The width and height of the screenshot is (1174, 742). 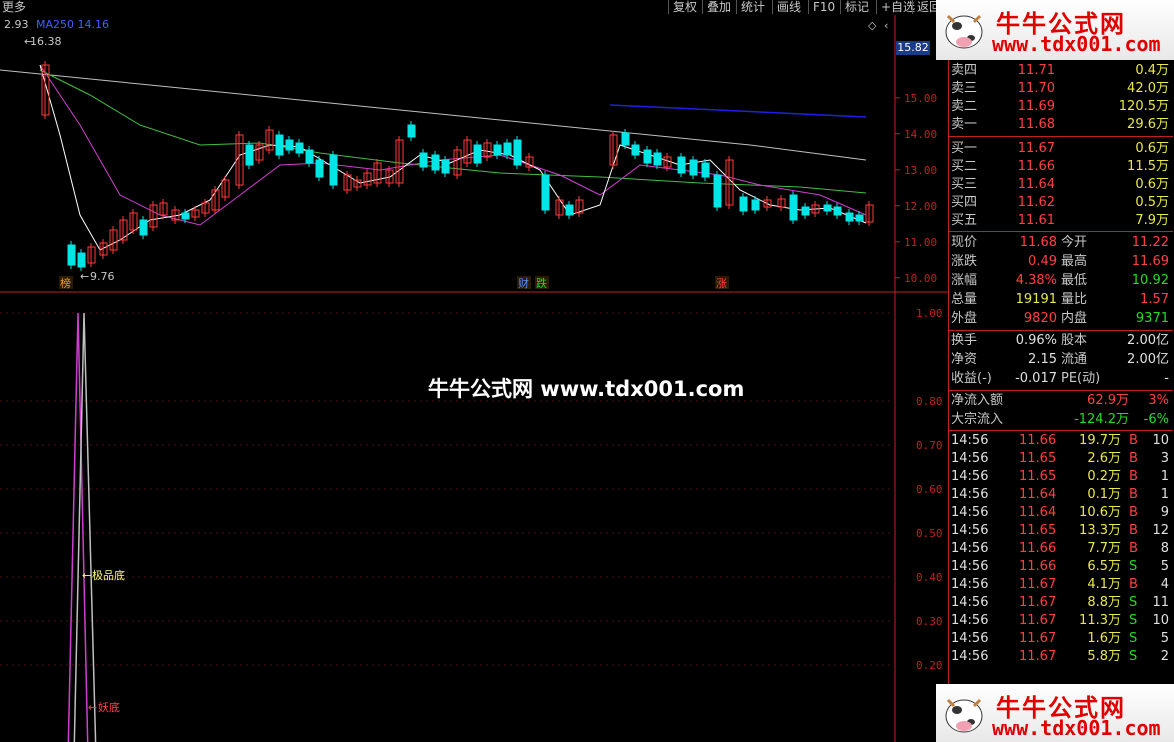 What do you see at coordinates (886, 25) in the screenshot?
I see `collapse-icon: ‹` at bounding box center [886, 25].